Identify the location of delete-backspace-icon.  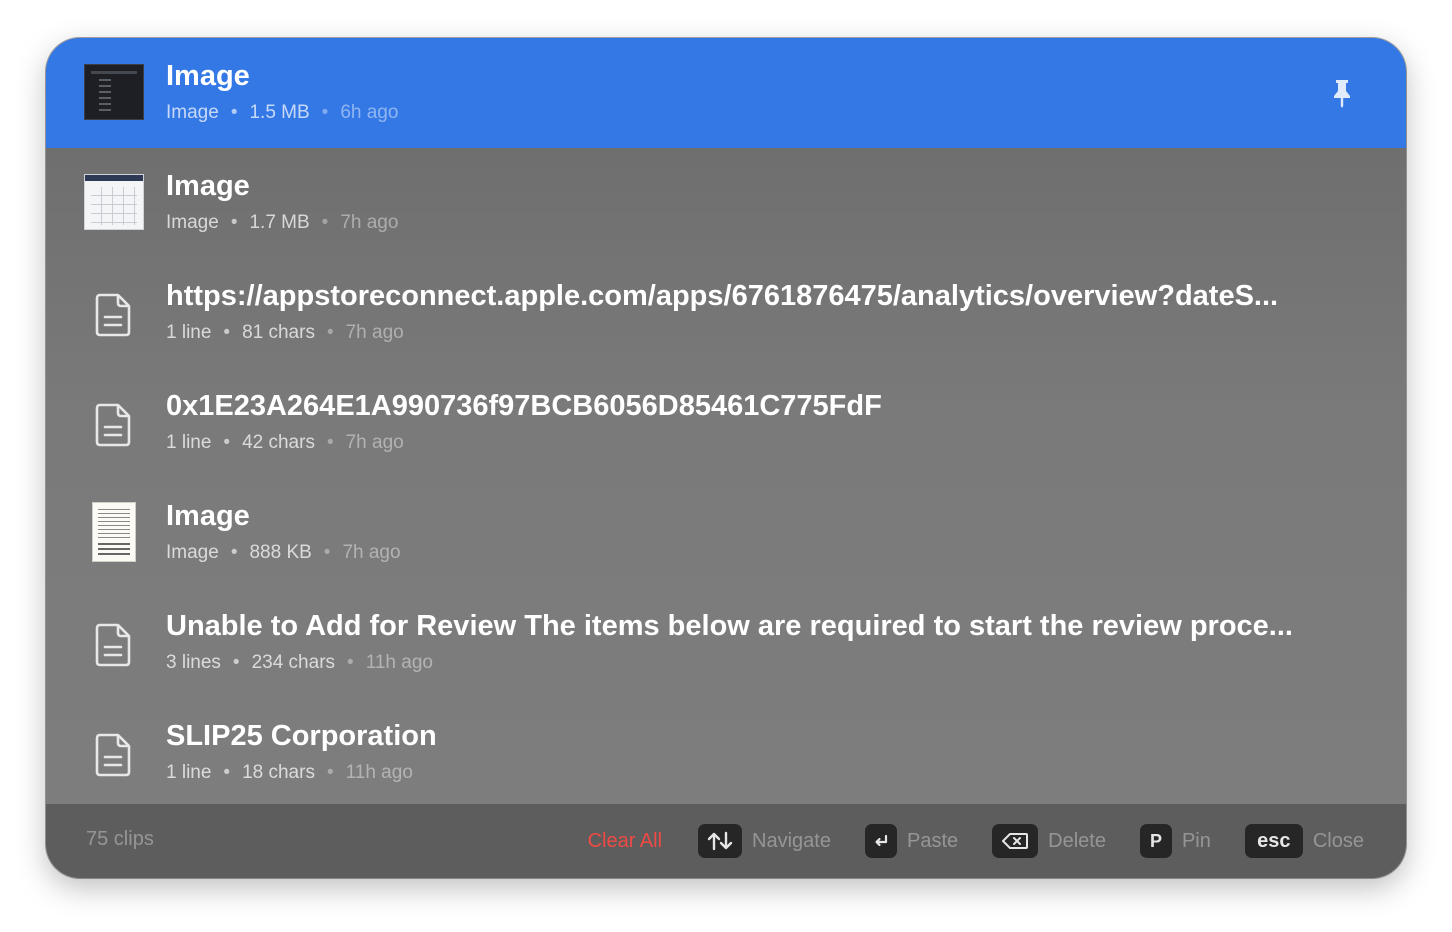
(1015, 841).